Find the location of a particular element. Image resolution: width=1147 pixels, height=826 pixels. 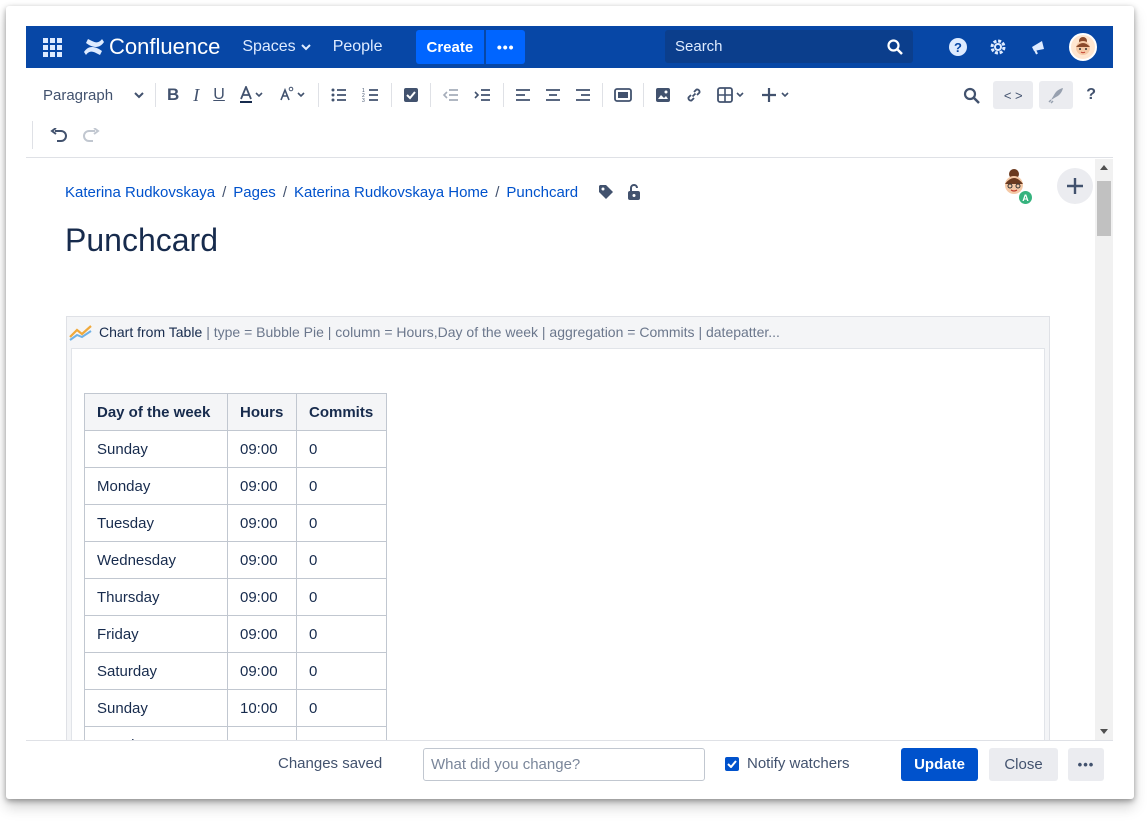

create-button: Create is located at coordinates (450, 47).